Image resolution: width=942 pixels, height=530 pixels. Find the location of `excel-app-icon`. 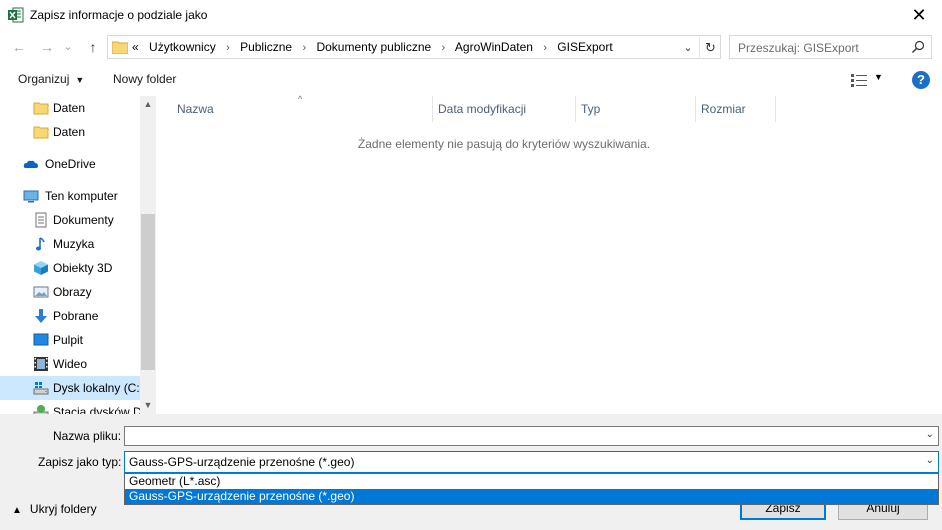

excel-app-icon is located at coordinates (16, 15).